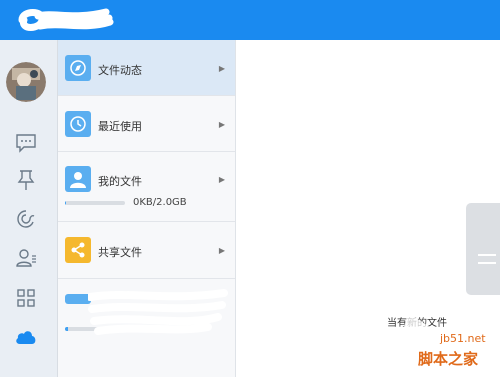 Image resolution: width=500 pixels, height=377 pixels. What do you see at coordinates (26, 143) in the screenshot?
I see `message-icon` at bounding box center [26, 143].